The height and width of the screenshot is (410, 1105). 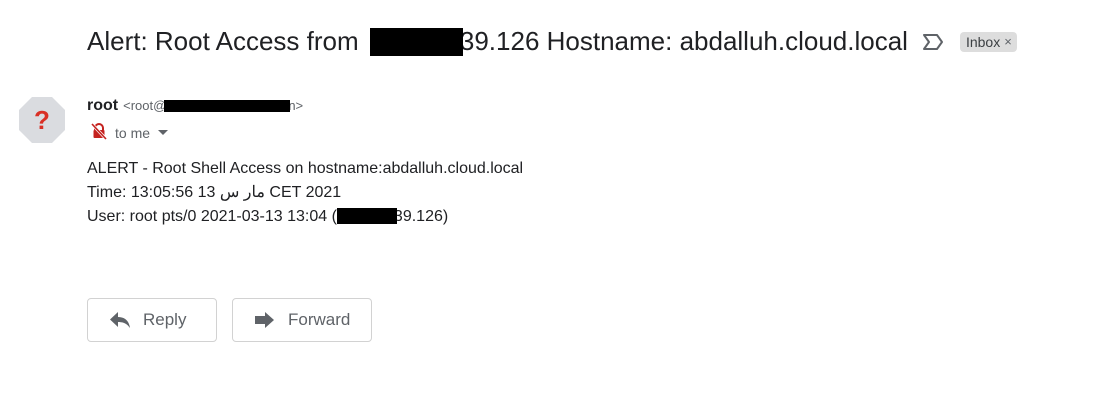 What do you see at coordinates (145, 105) in the screenshot?
I see `sender-email-start: <root@` at bounding box center [145, 105].